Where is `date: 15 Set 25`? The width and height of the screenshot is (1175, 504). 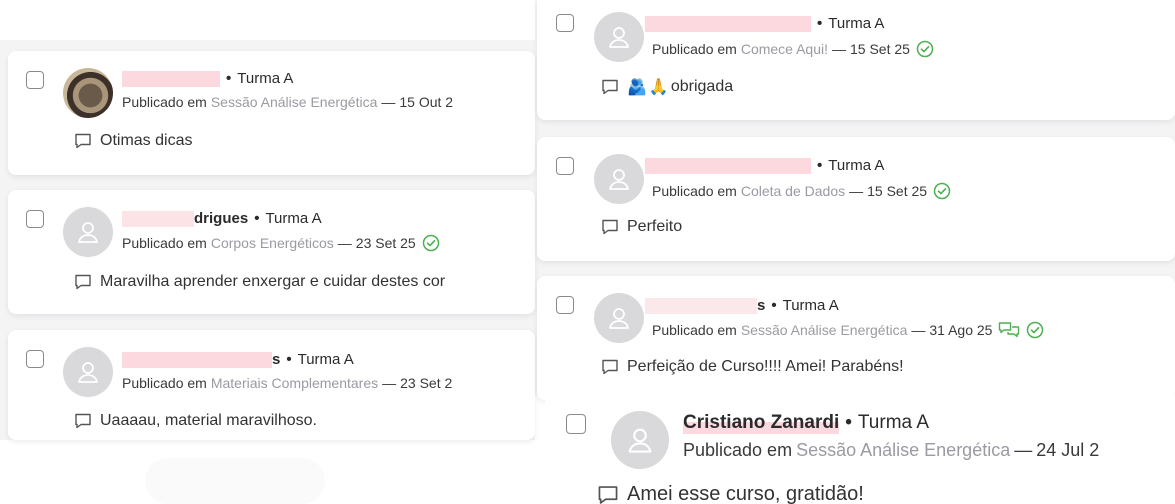 date: 15 Set 25 is located at coordinates (897, 191).